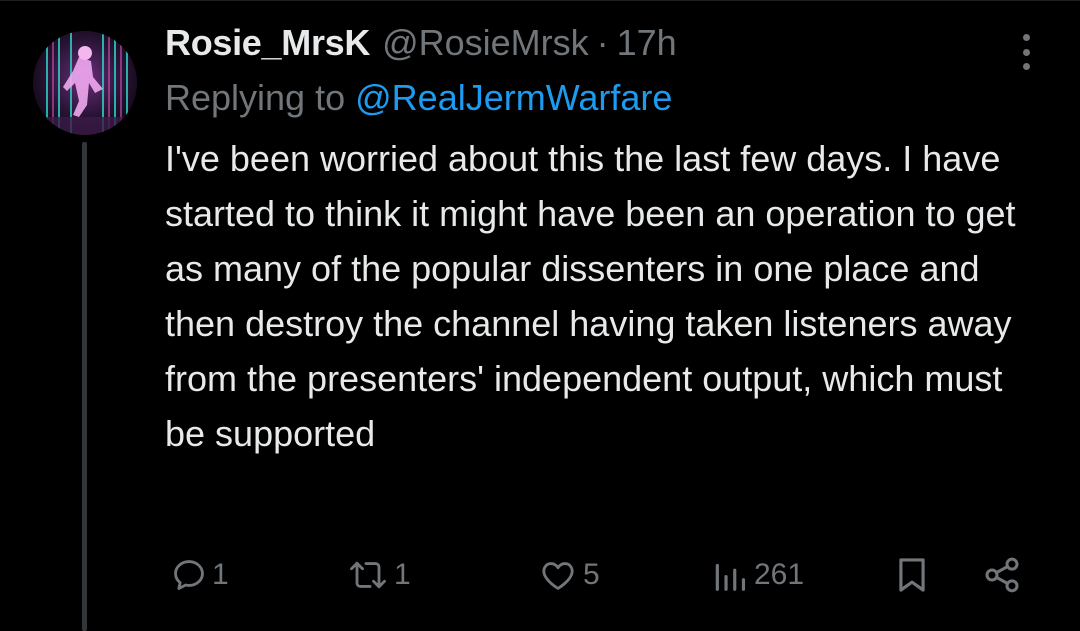  What do you see at coordinates (647, 43) in the screenshot?
I see `timestamp: 17h` at bounding box center [647, 43].